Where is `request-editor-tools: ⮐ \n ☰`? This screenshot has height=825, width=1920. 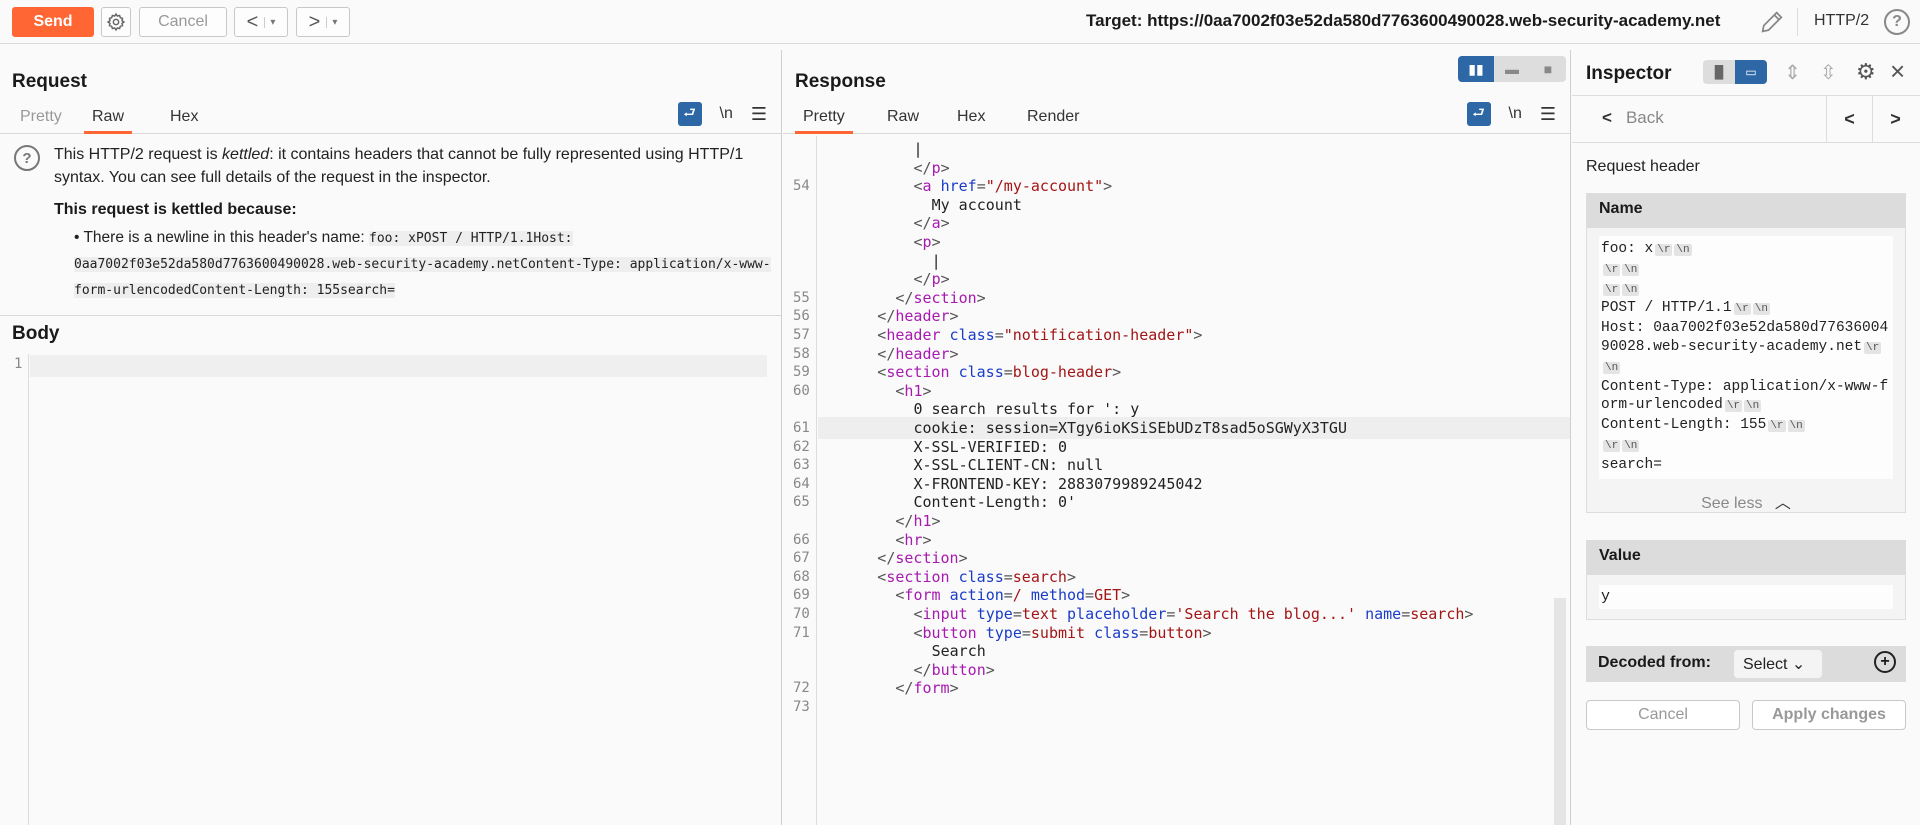 request-editor-tools: ⮐ \n ☰ is located at coordinates (722, 114).